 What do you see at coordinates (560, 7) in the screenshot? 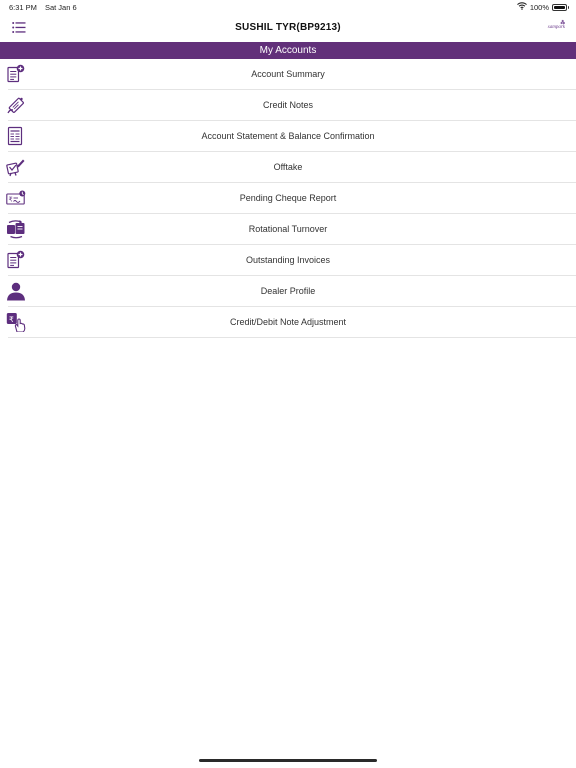
I see `battery-icon` at bounding box center [560, 7].